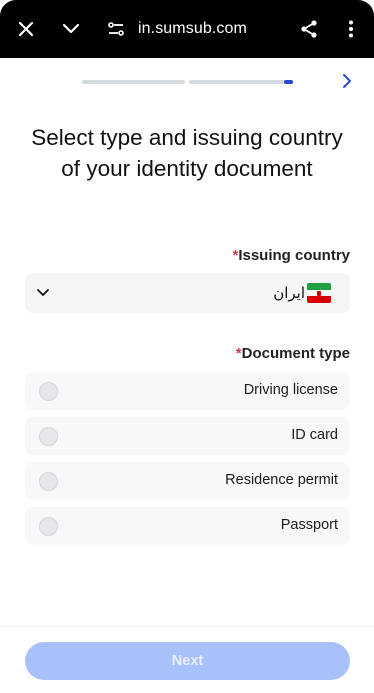 This screenshot has width=374, height=693. What do you see at coordinates (116, 29) in the screenshot?
I see `tune-icon` at bounding box center [116, 29].